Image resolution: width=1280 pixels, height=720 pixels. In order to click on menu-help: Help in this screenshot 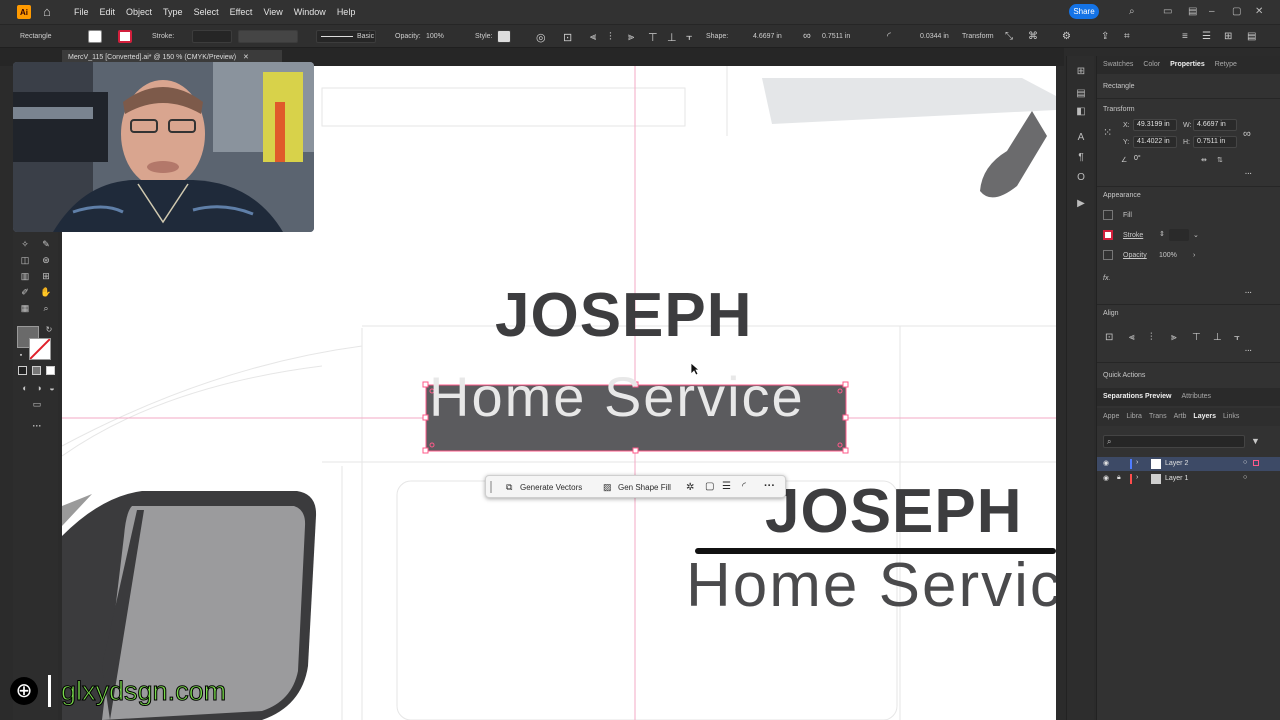, I will do `click(346, 12)`.